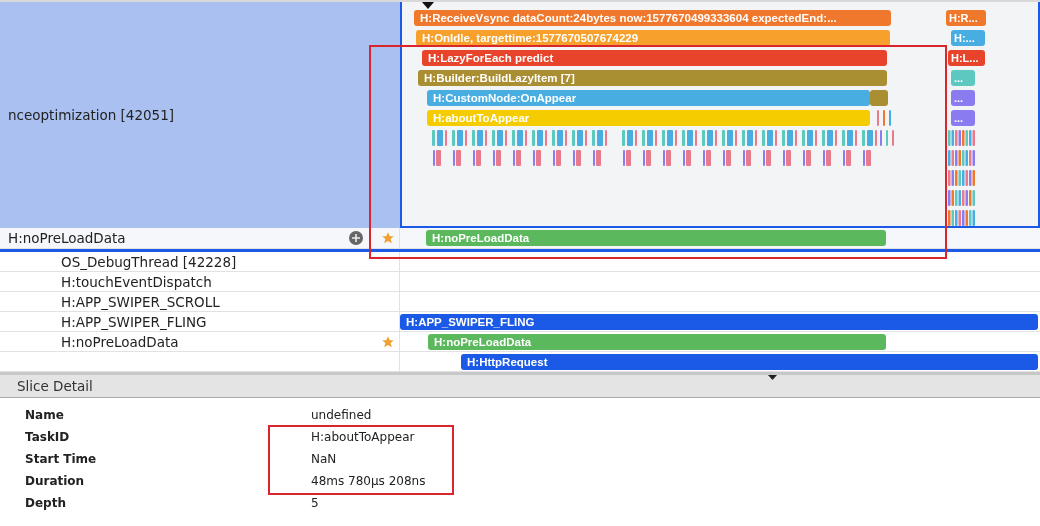 This screenshot has width=1040, height=526. I want to click on panel-title: Slice Detail, so click(55, 386).